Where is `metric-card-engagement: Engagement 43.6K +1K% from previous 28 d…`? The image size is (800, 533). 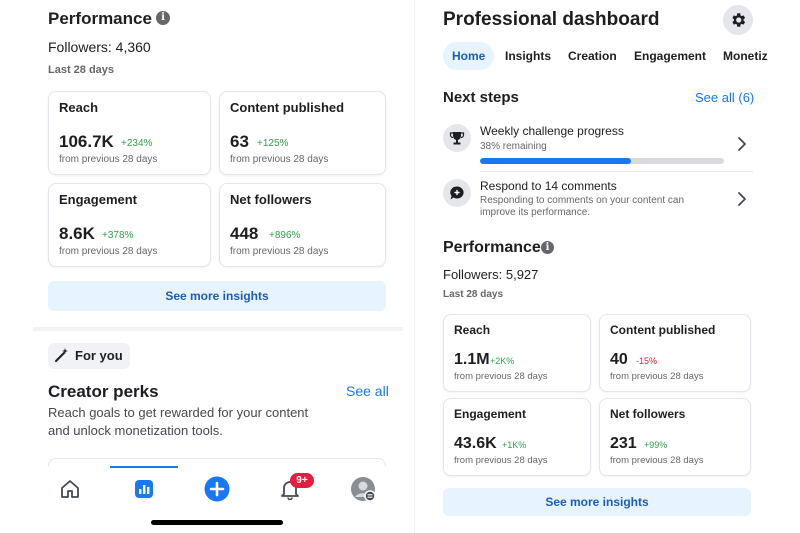 metric-card-engagement: Engagement 43.6K +1K% from previous 28 d… is located at coordinates (517, 437).